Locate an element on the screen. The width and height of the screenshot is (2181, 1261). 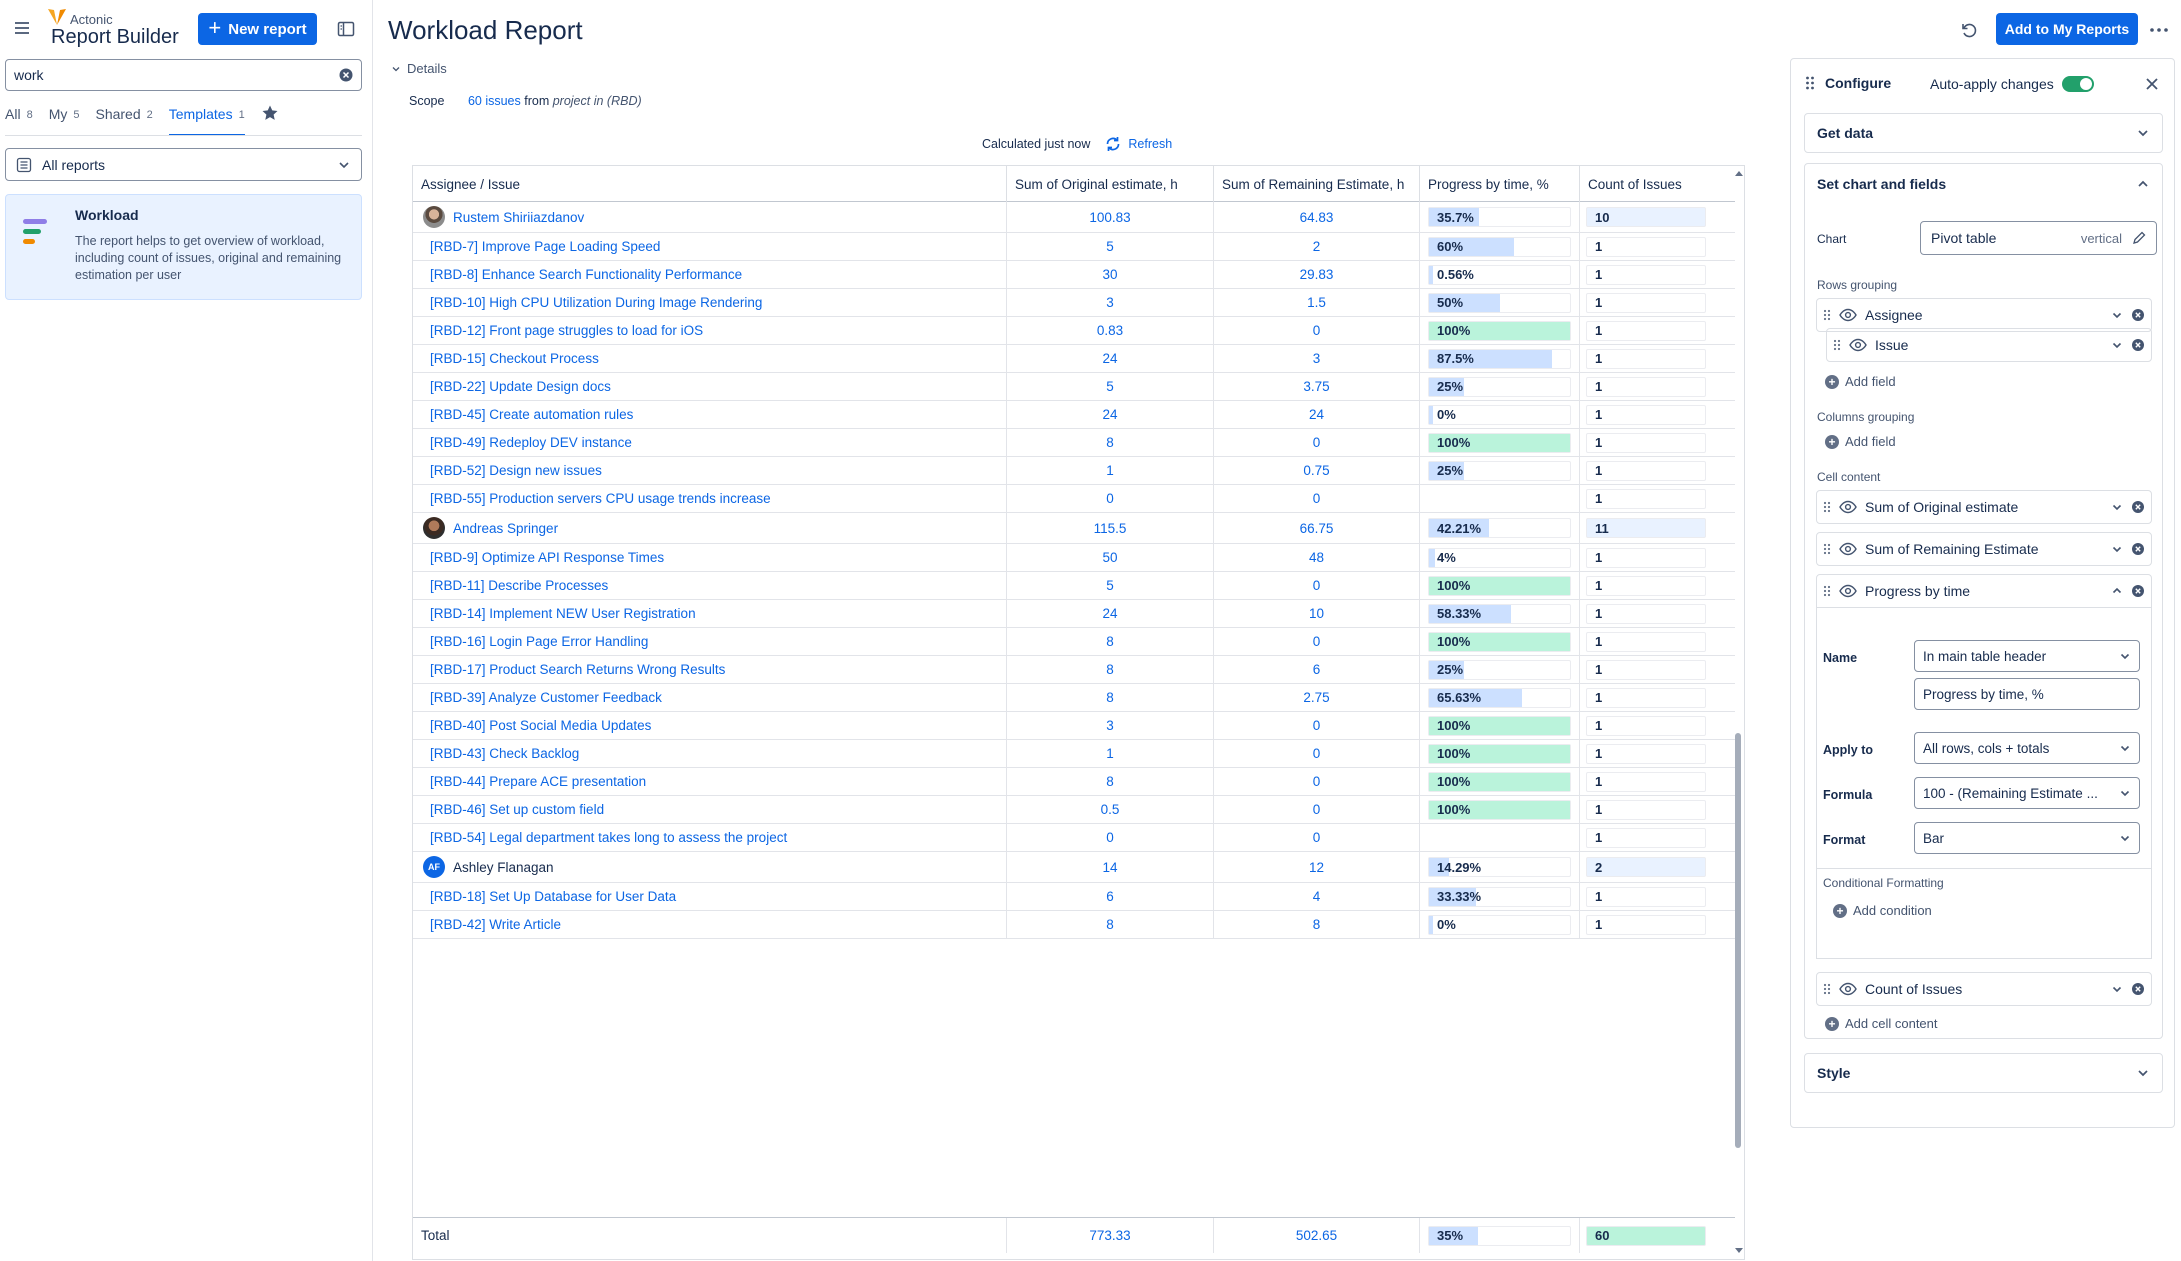
remaining-estimate-cell: 4 is located at coordinates (1317, 896).